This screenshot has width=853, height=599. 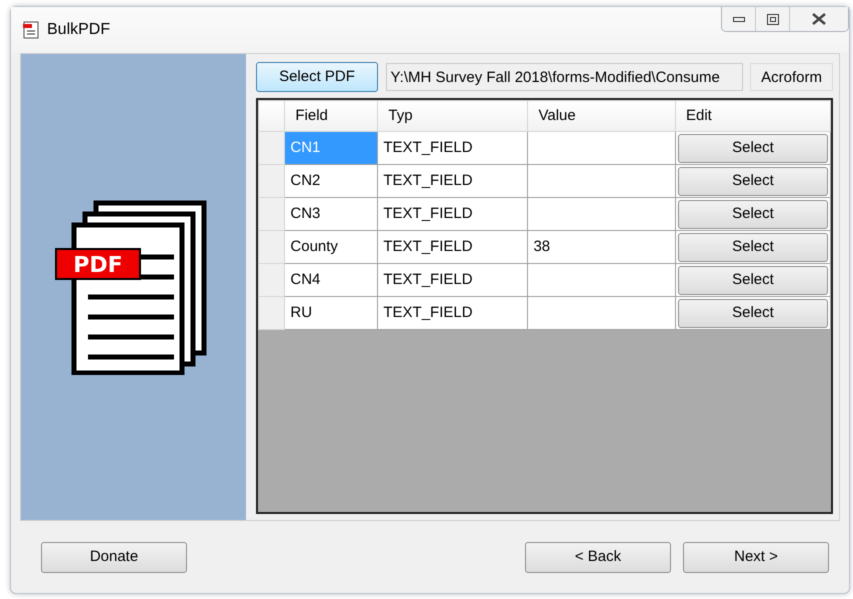 What do you see at coordinates (114, 557) in the screenshot?
I see `donate-button: Donate` at bounding box center [114, 557].